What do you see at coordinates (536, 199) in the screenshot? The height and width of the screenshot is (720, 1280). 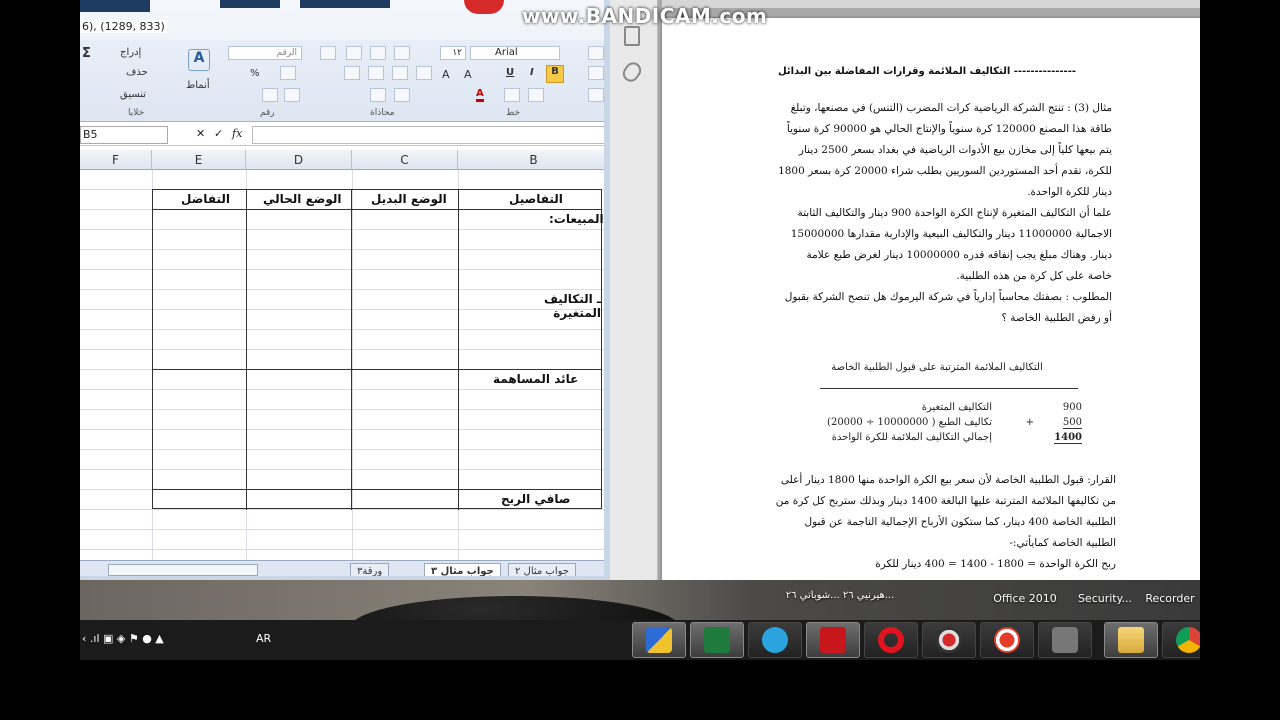 I see `header-details: التفاصيل` at bounding box center [536, 199].